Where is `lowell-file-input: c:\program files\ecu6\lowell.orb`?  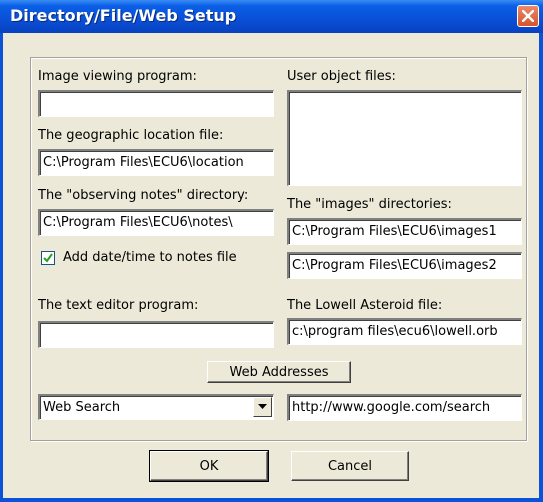 lowell-file-input: c:\program files\ecu6\lowell.orb is located at coordinates (404, 331).